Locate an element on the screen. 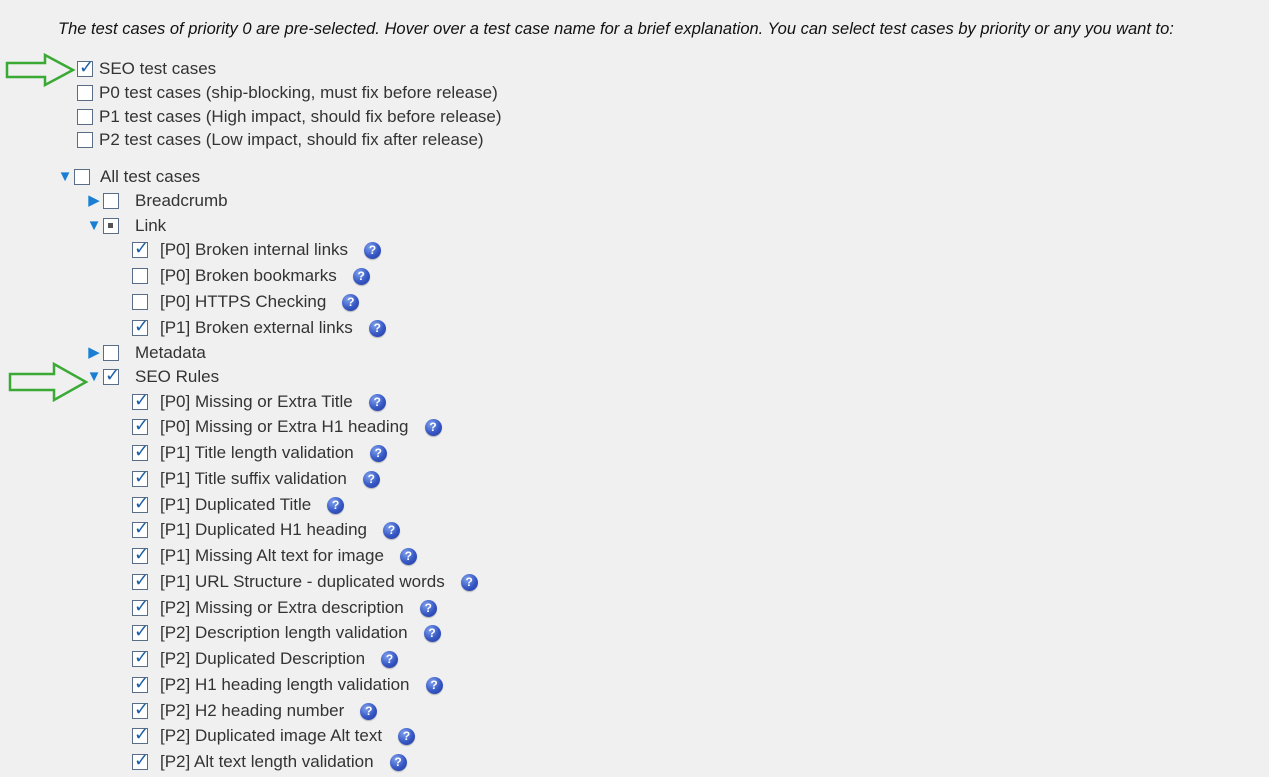 This screenshot has height=777, width=1269. checkbox-label: [P0] Missing or Extra Title is located at coordinates (256, 401).